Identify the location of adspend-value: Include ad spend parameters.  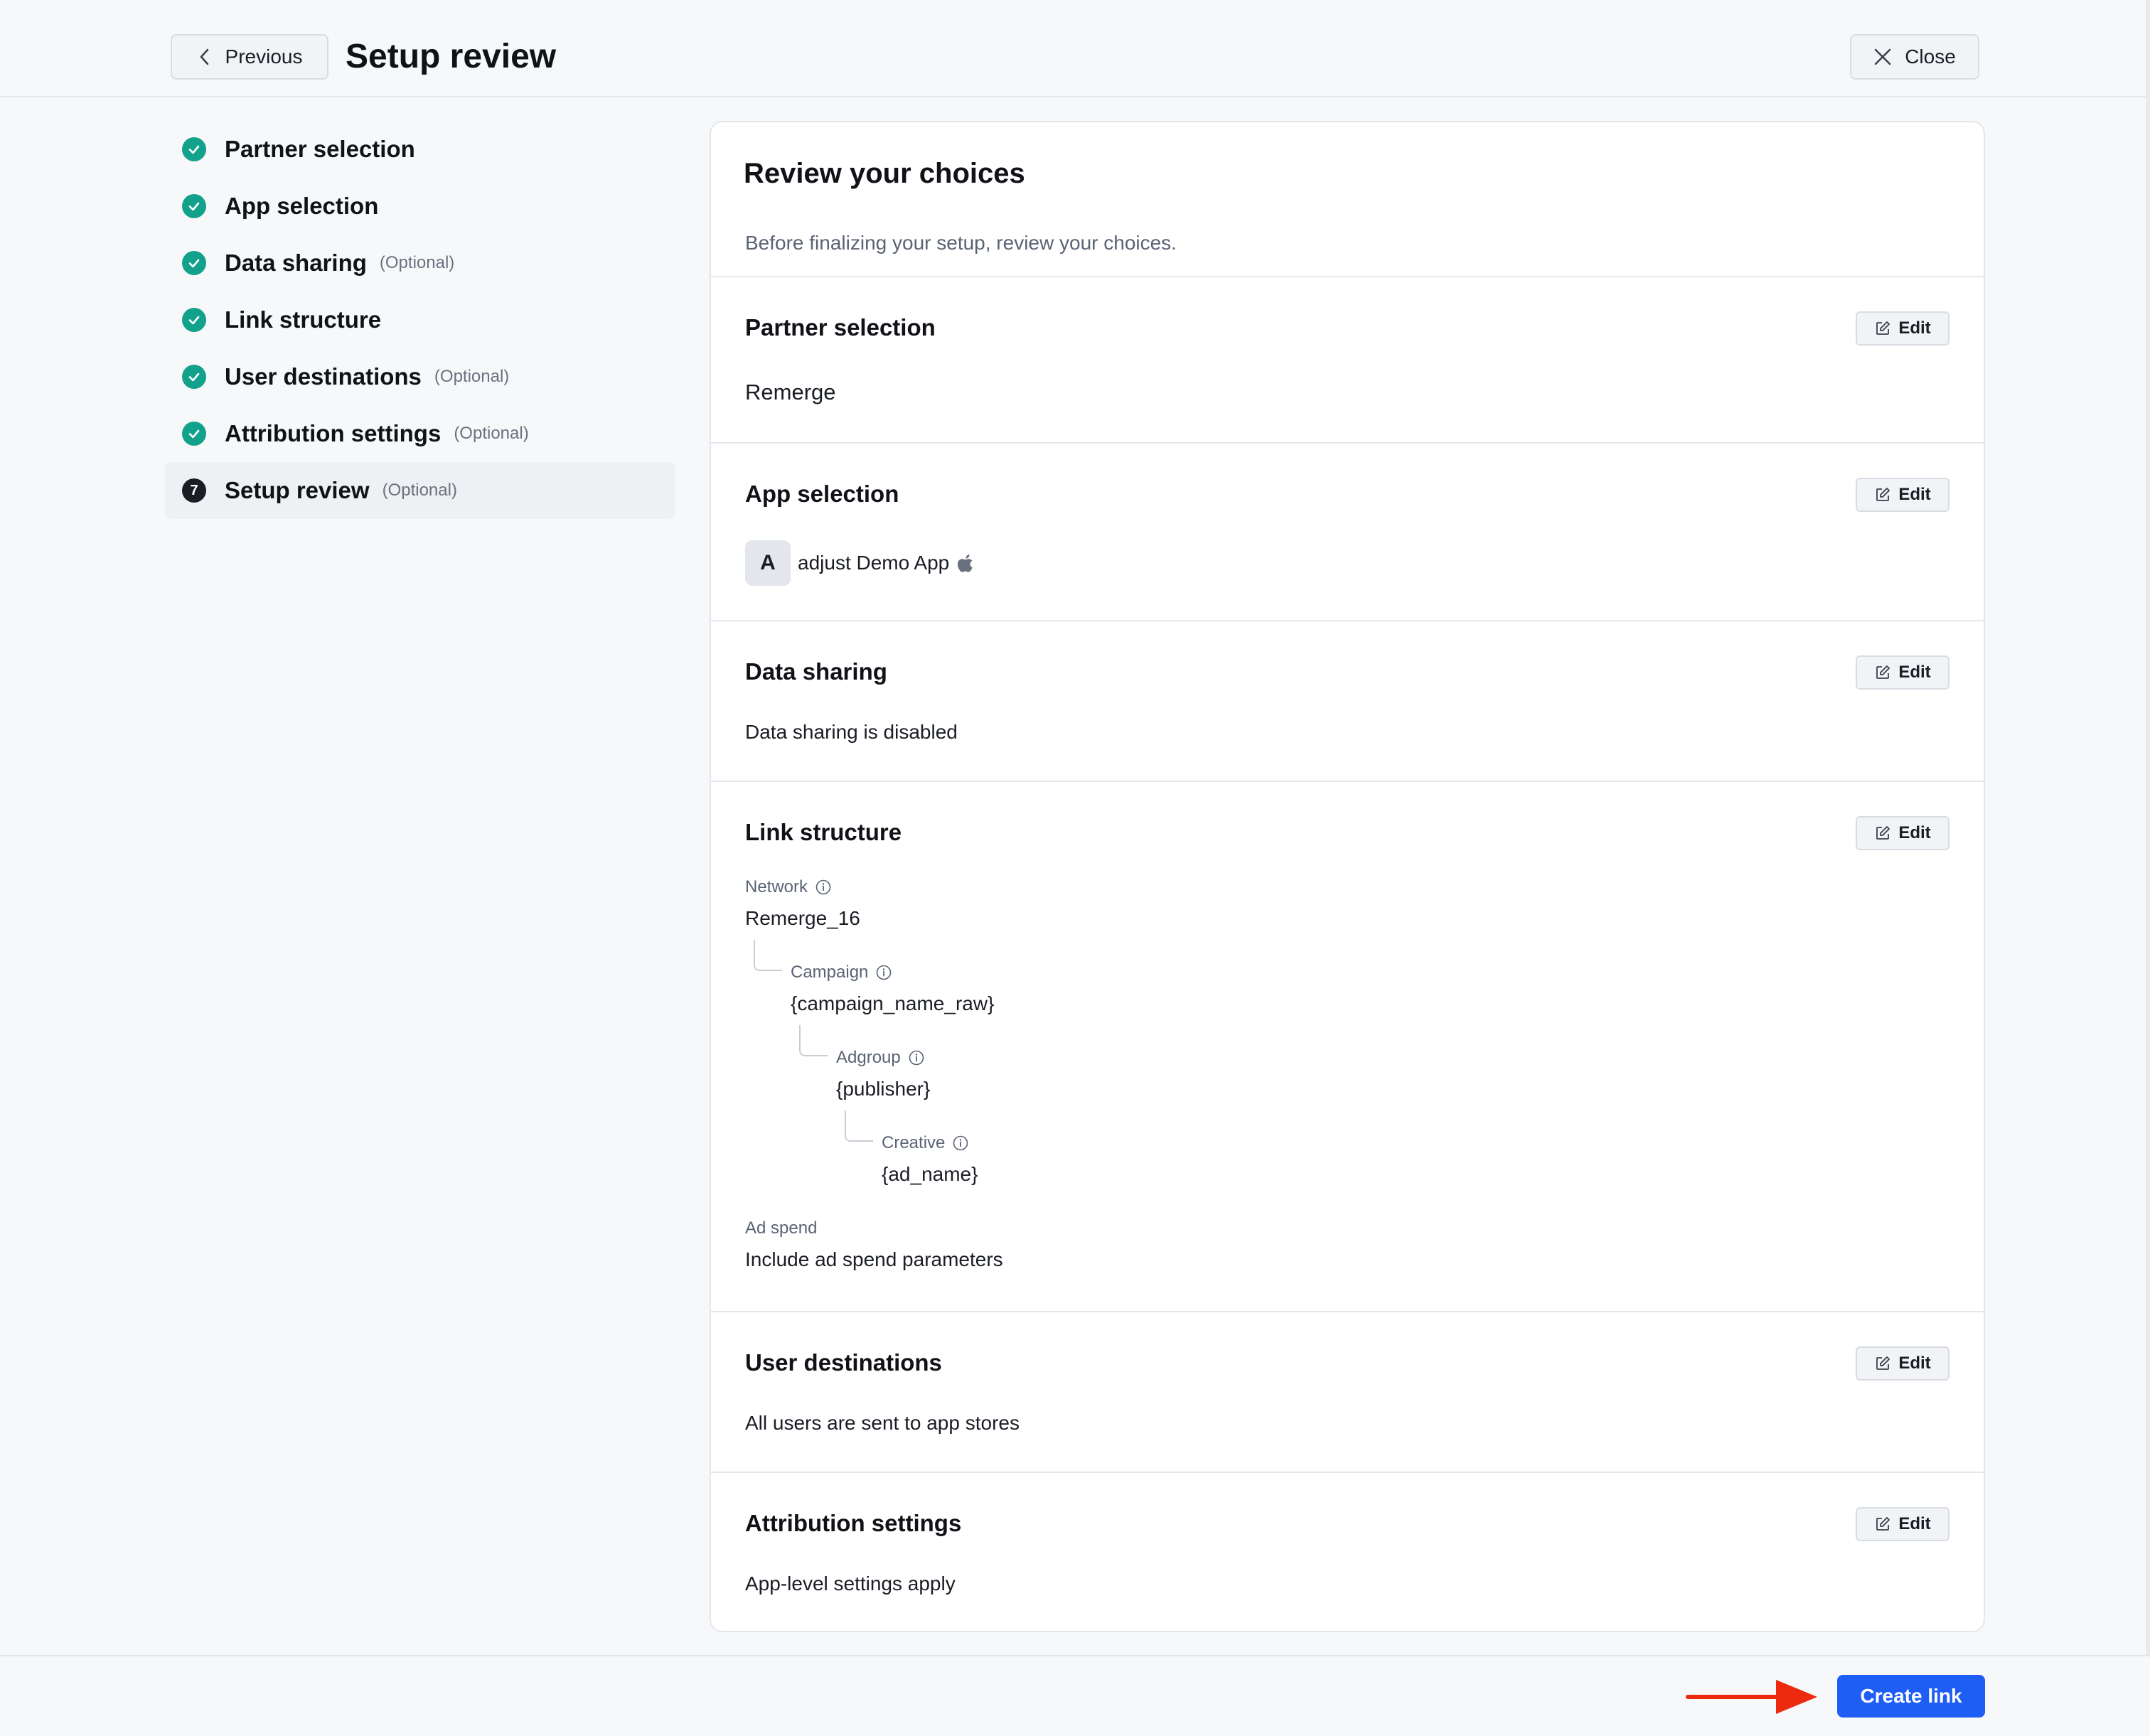
(874, 1259).